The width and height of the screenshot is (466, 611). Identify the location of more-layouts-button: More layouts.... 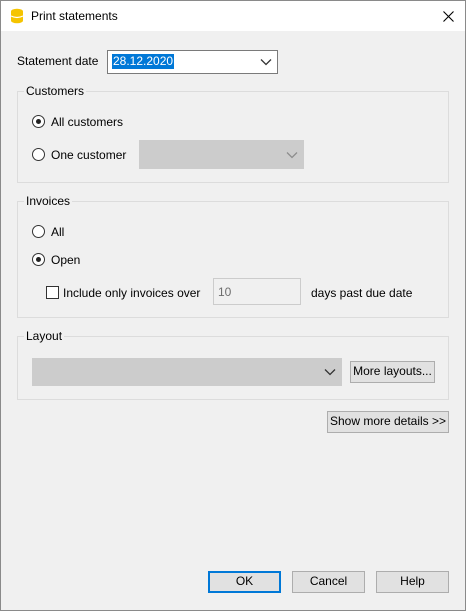
(392, 372).